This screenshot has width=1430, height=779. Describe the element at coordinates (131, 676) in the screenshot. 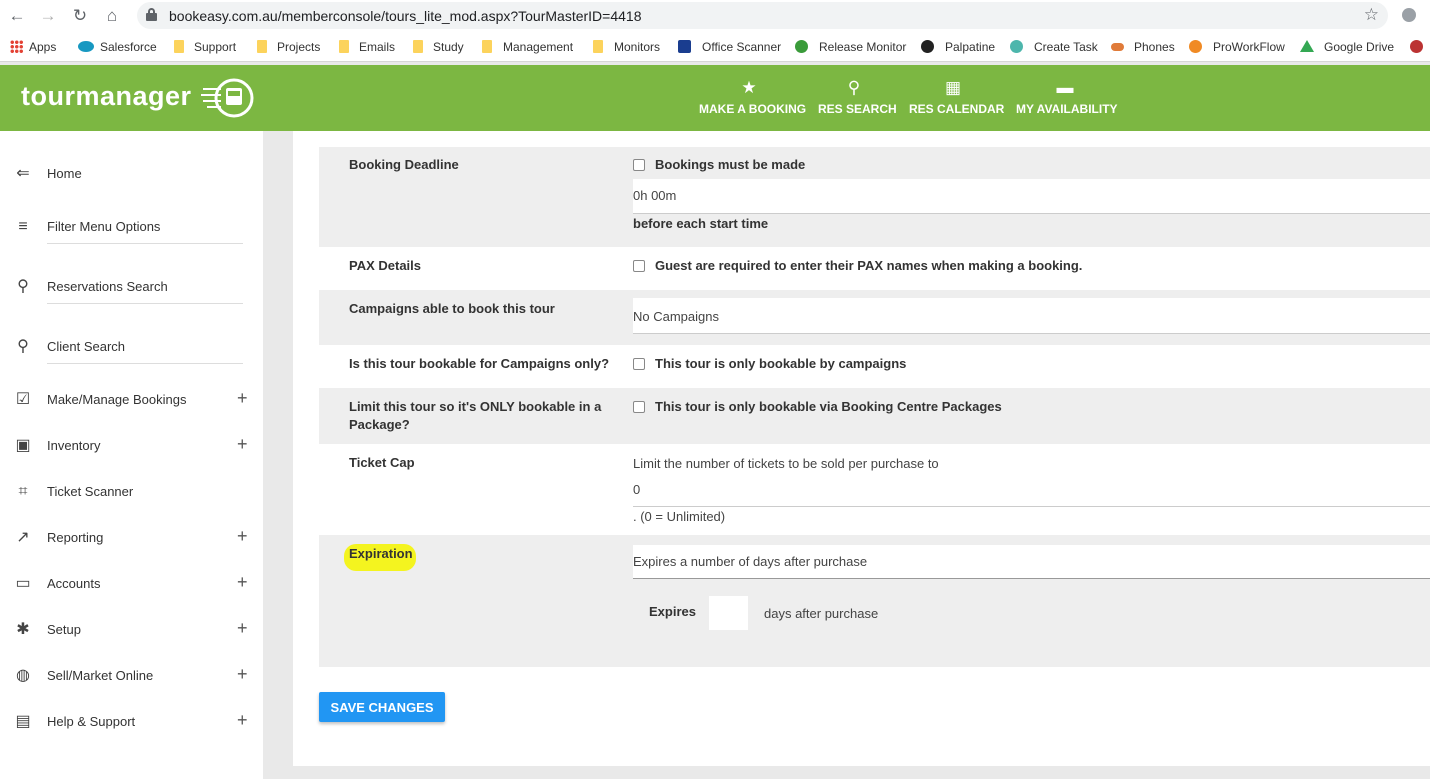

I see `sidebar-item-sell-market-online: ◍ Sell/Market Online +` at that location.